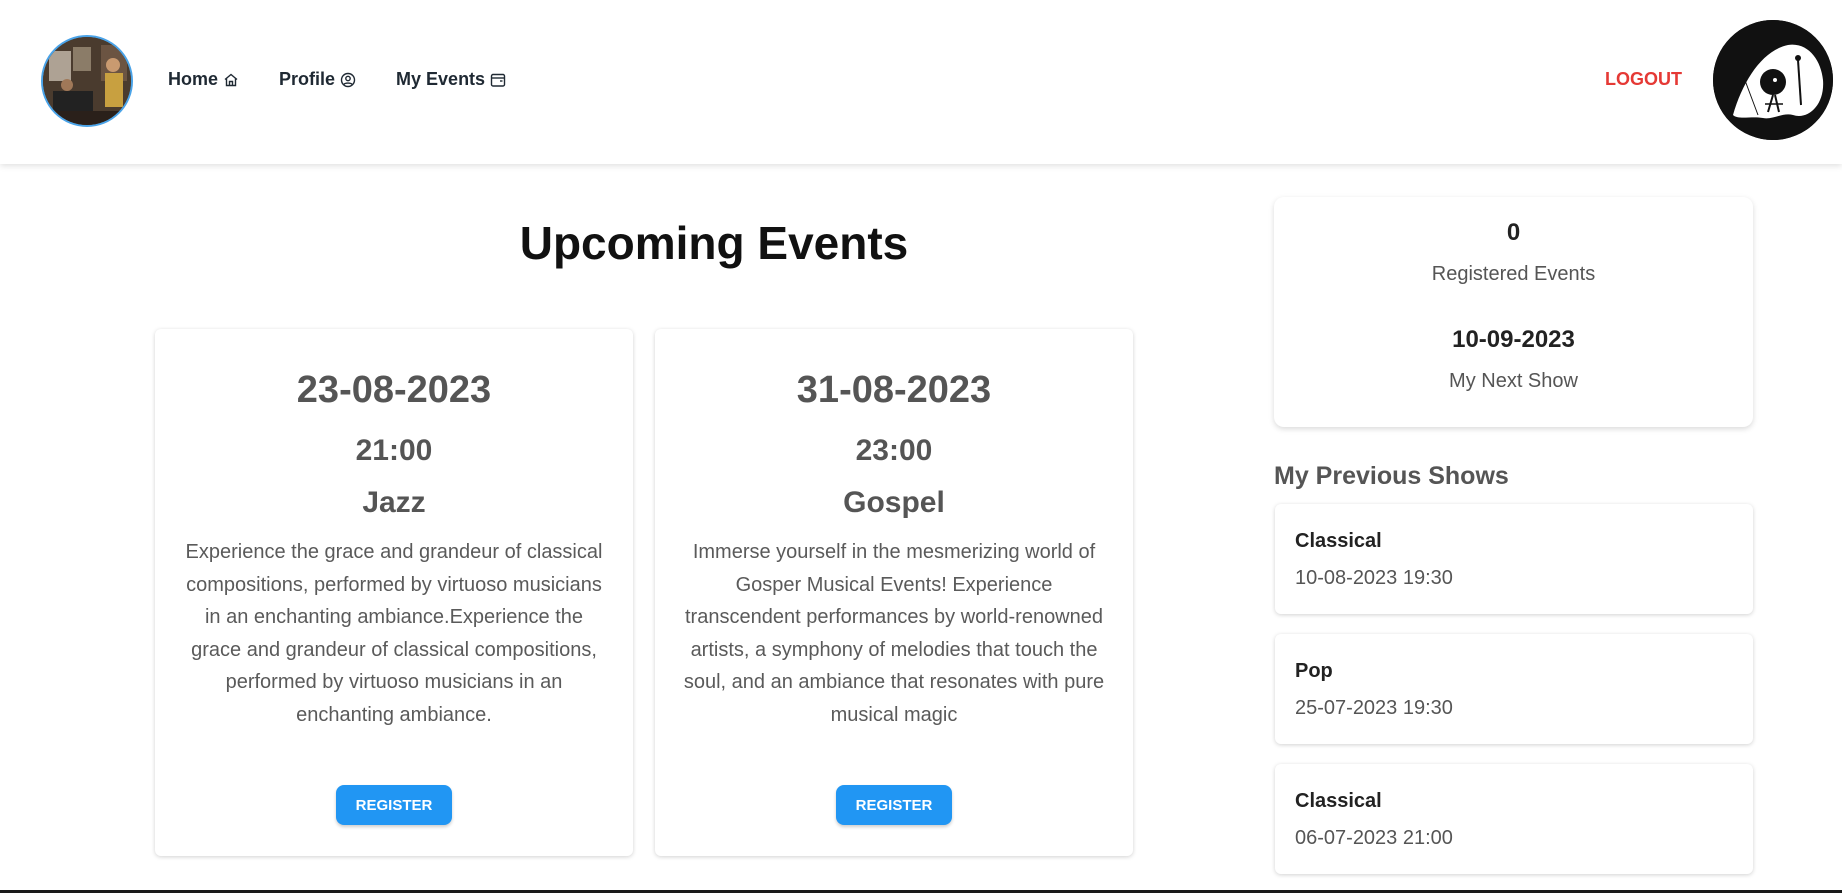 The image size is (1842, 893). Describe the element at coordinates (894, 502) in the screenshot. I see `event-genre: Gospel` at that location.